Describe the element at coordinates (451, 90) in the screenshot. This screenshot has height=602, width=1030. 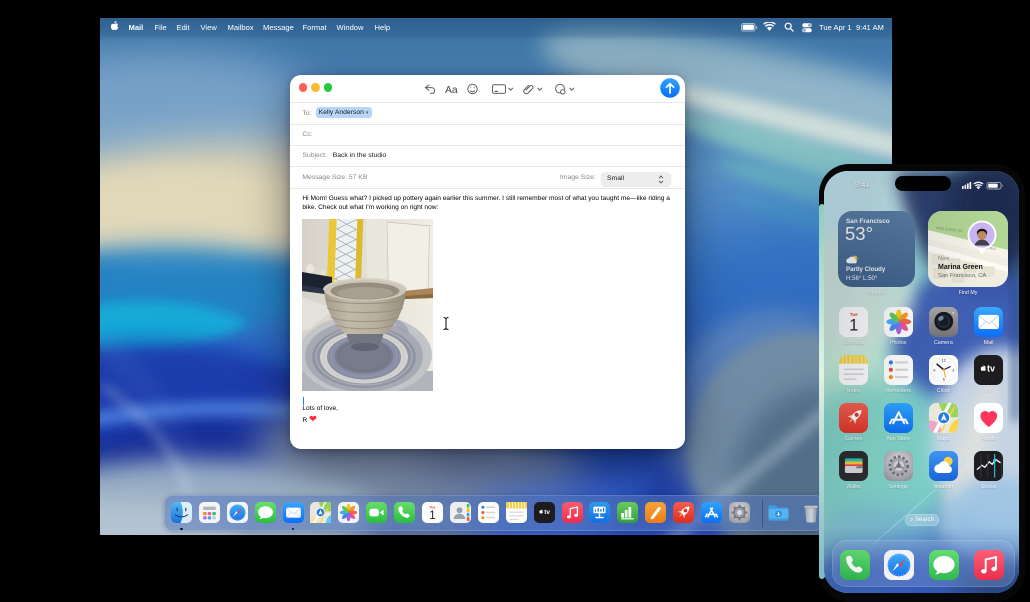
I see `svg-text: Aa` at that location.